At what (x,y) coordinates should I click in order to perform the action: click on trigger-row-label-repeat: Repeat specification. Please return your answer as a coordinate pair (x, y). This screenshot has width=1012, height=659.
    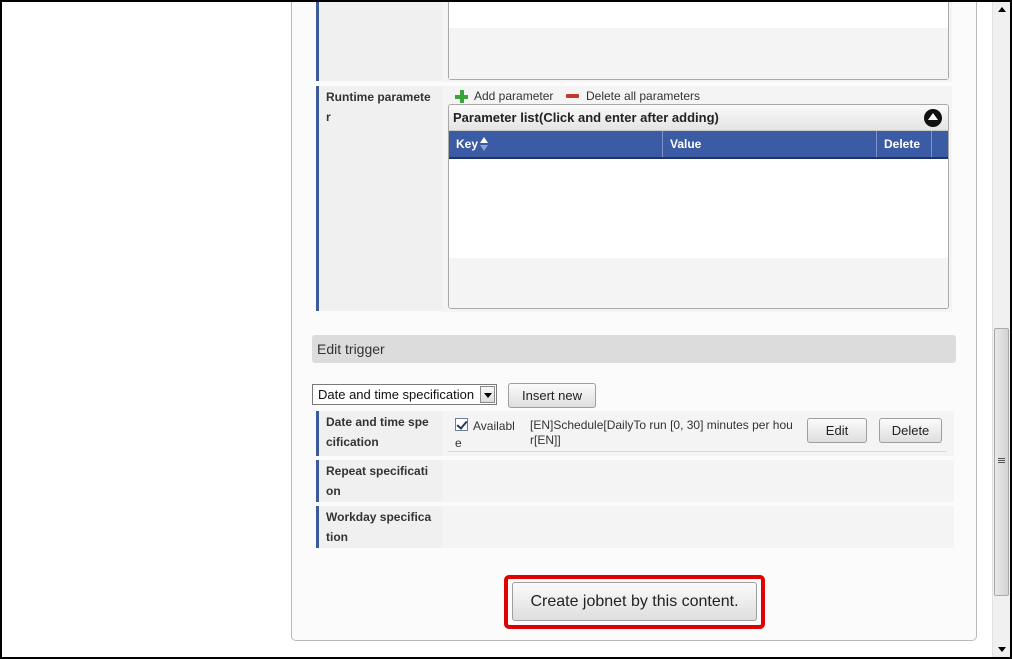
    Looking at the image, I should click on (379, 481).